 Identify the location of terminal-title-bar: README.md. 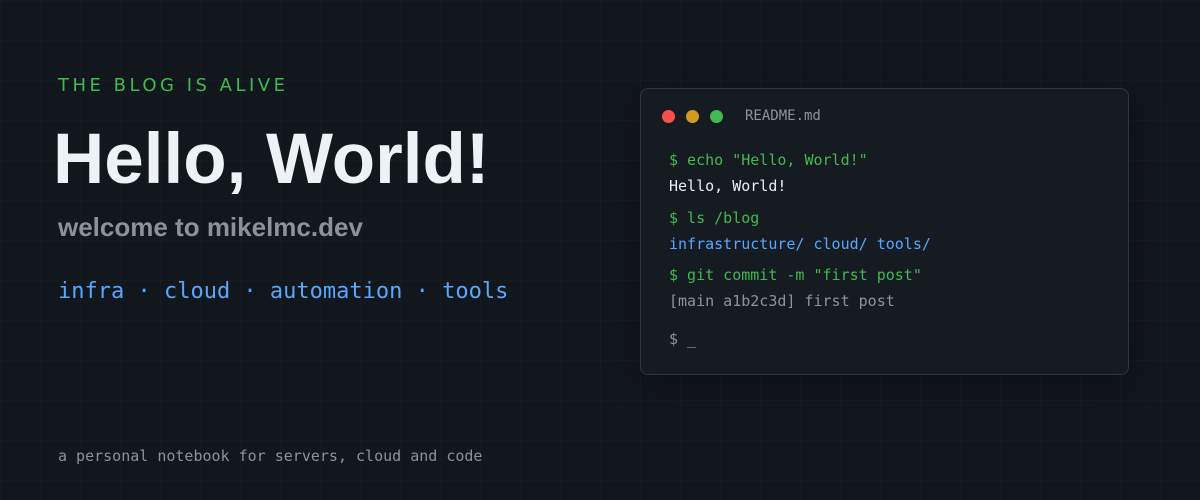
(884, 117).